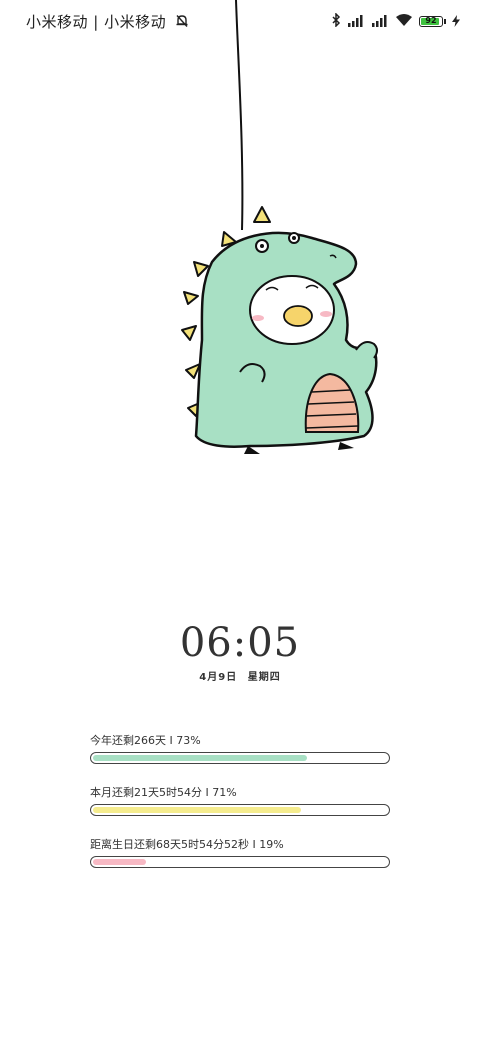  Describe the element at coordinates (187, 844) in the screenshot. I see `birthday-progress-label: 距离生日还剩68天5时54分52秒 I 19%` at that location.